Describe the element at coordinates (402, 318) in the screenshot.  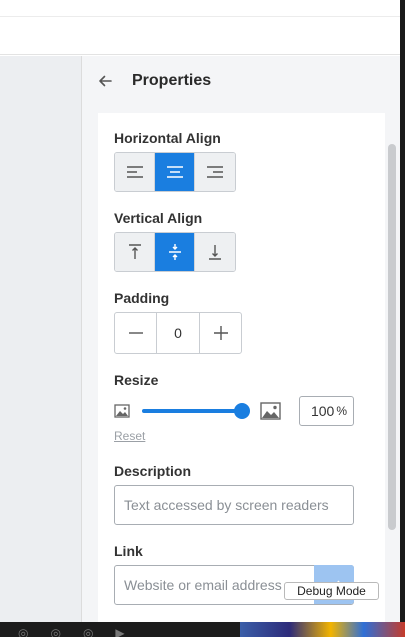
I see `window-edge` at that location.